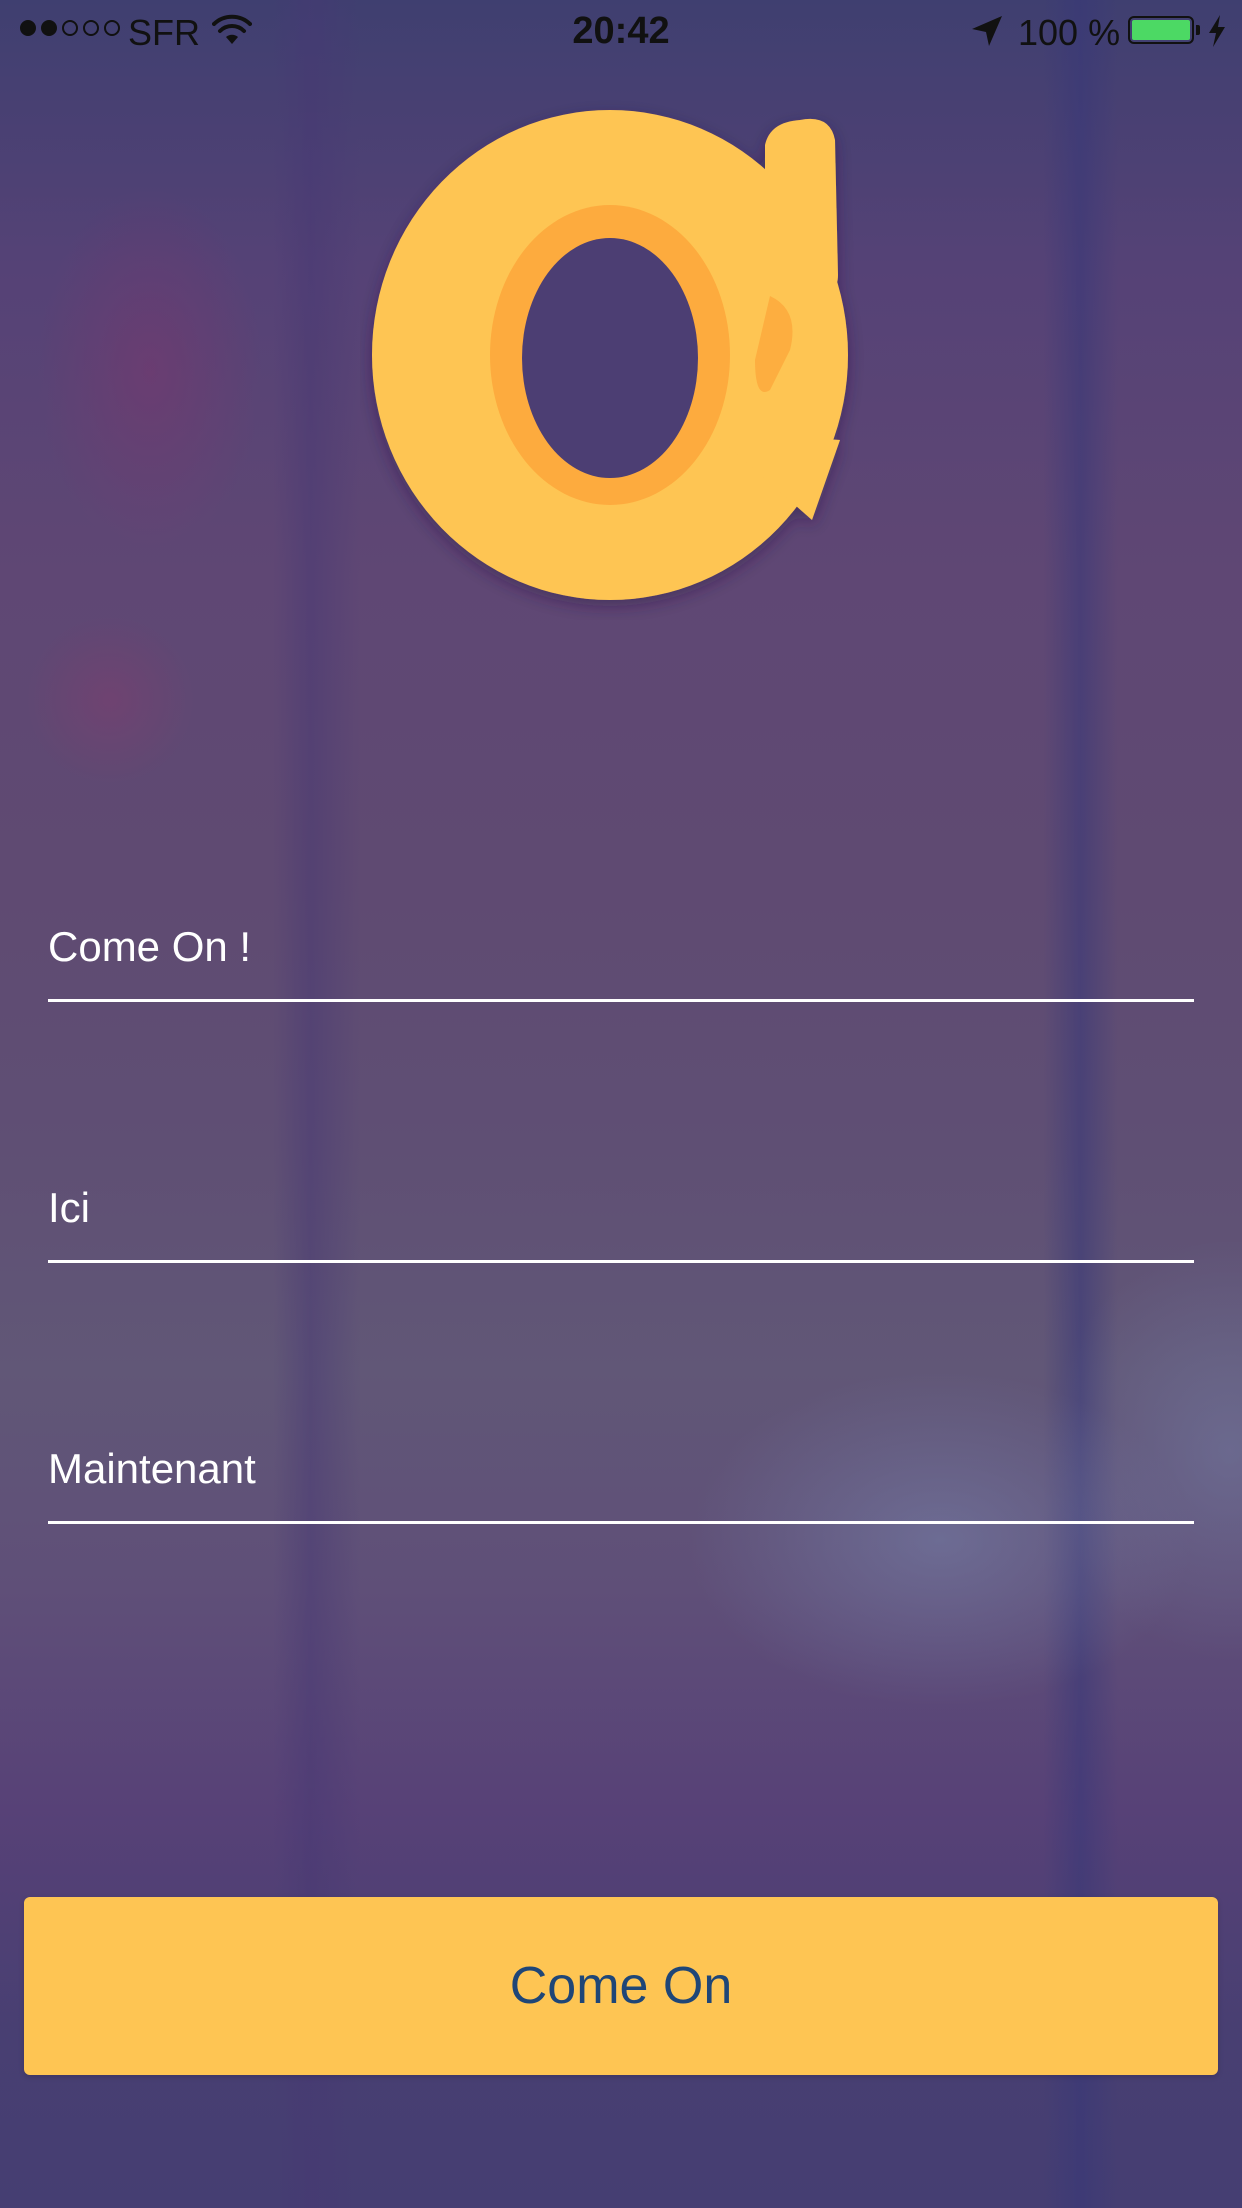  What do you see at coordinates (621, 947) in the screenshot?
I see `come-on-input` at bounding box center [621, 947].